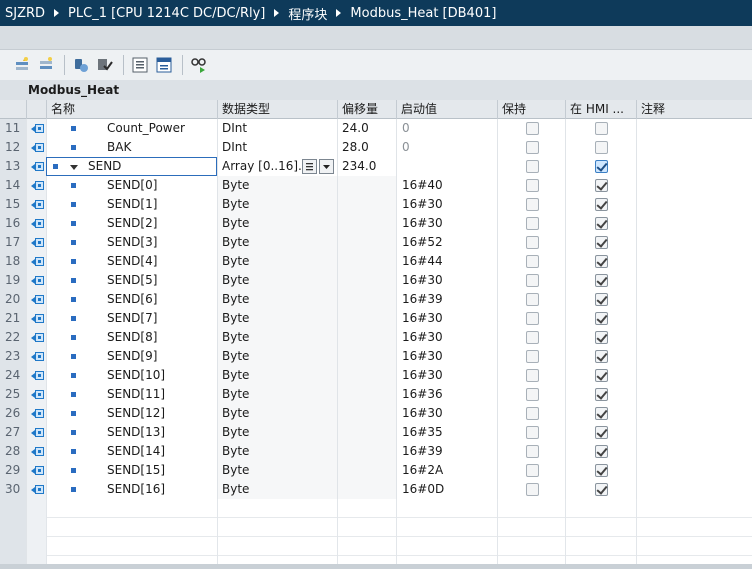  I want to click on start-value-cell: 16#40, so click(446, 185).